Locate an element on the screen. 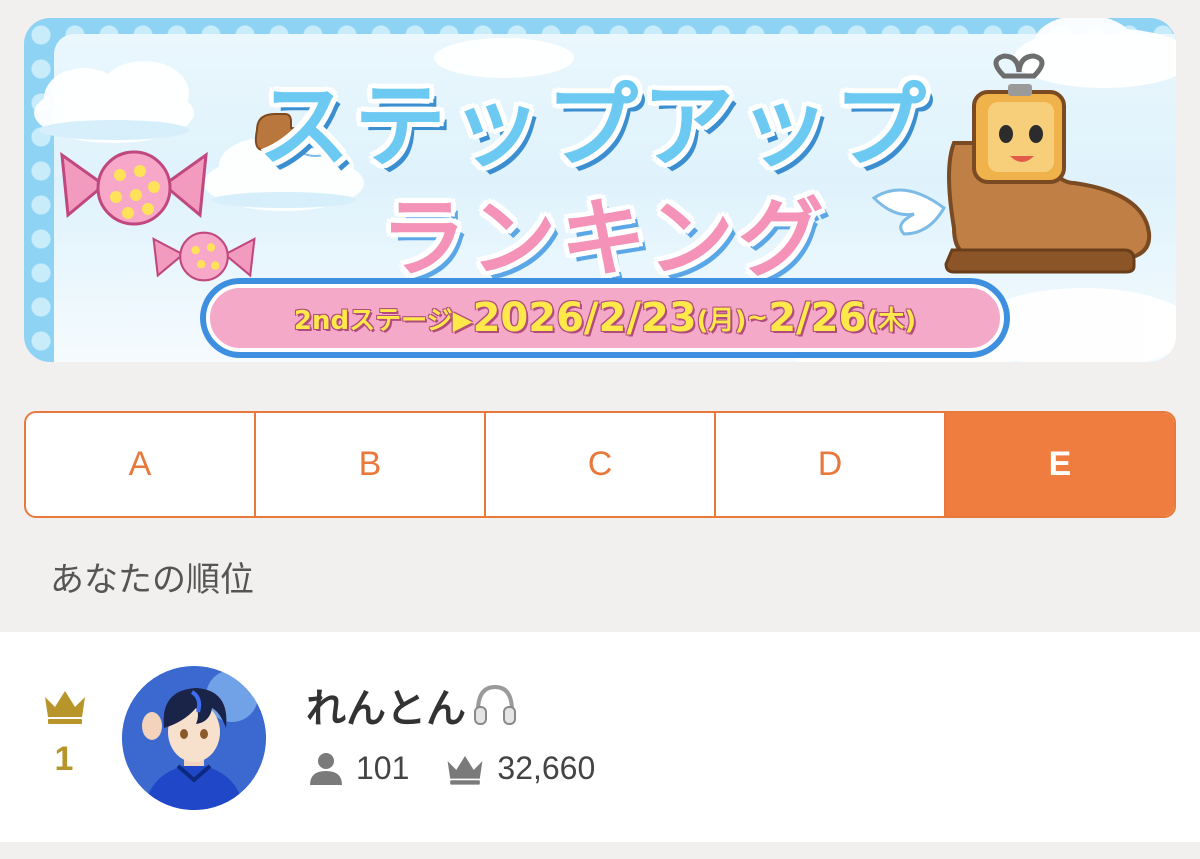  tab-c: C is located at coordinates (601, 464).